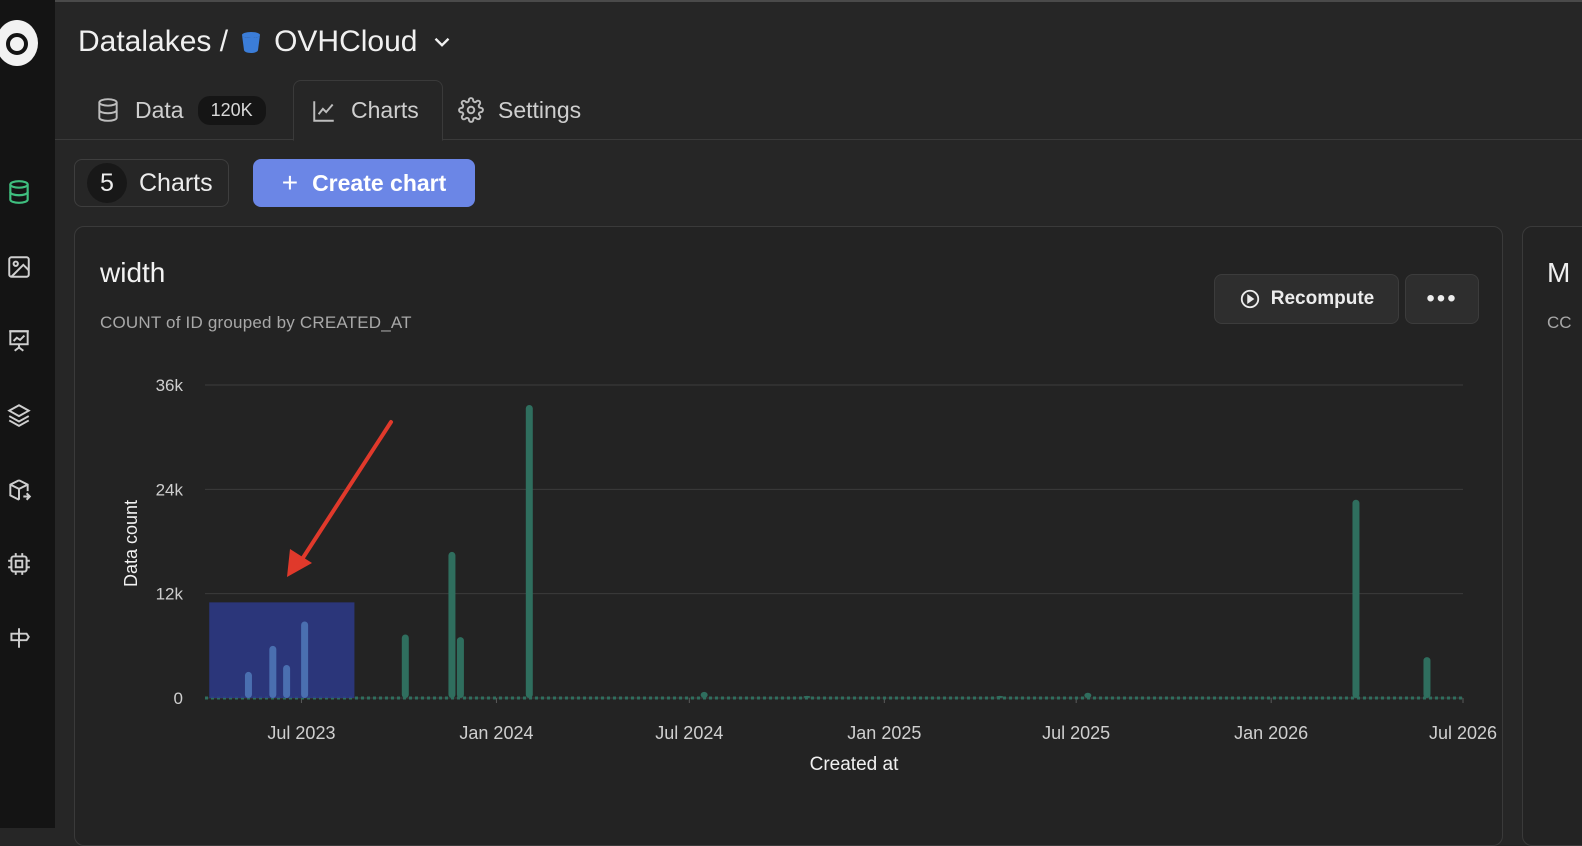 This screenshot has height=846, width=1582. I want to click on y-tick-label: 0, so click(178, 698).